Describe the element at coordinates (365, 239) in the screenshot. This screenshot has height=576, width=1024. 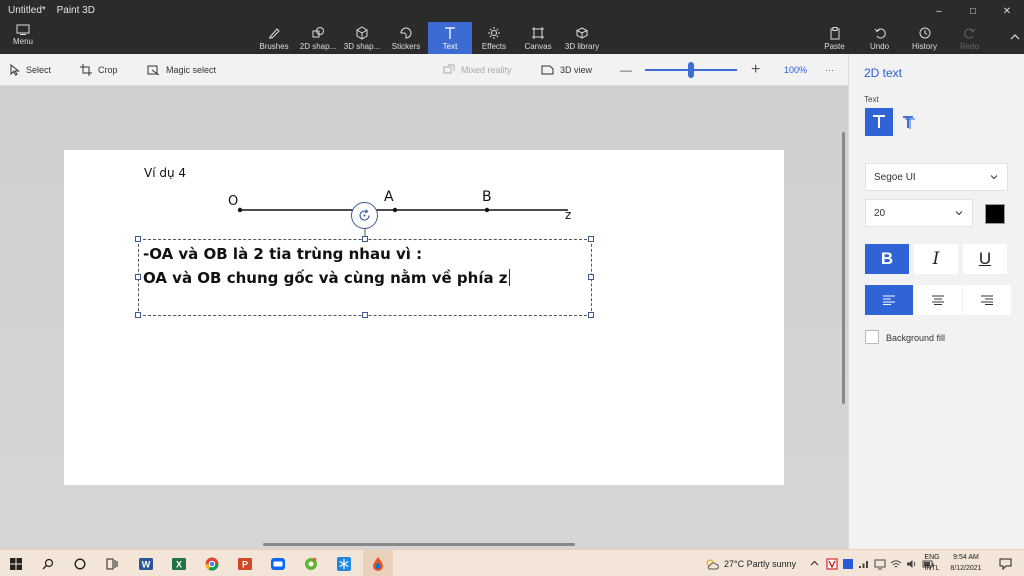
I see `resize-handle-top` at that location.